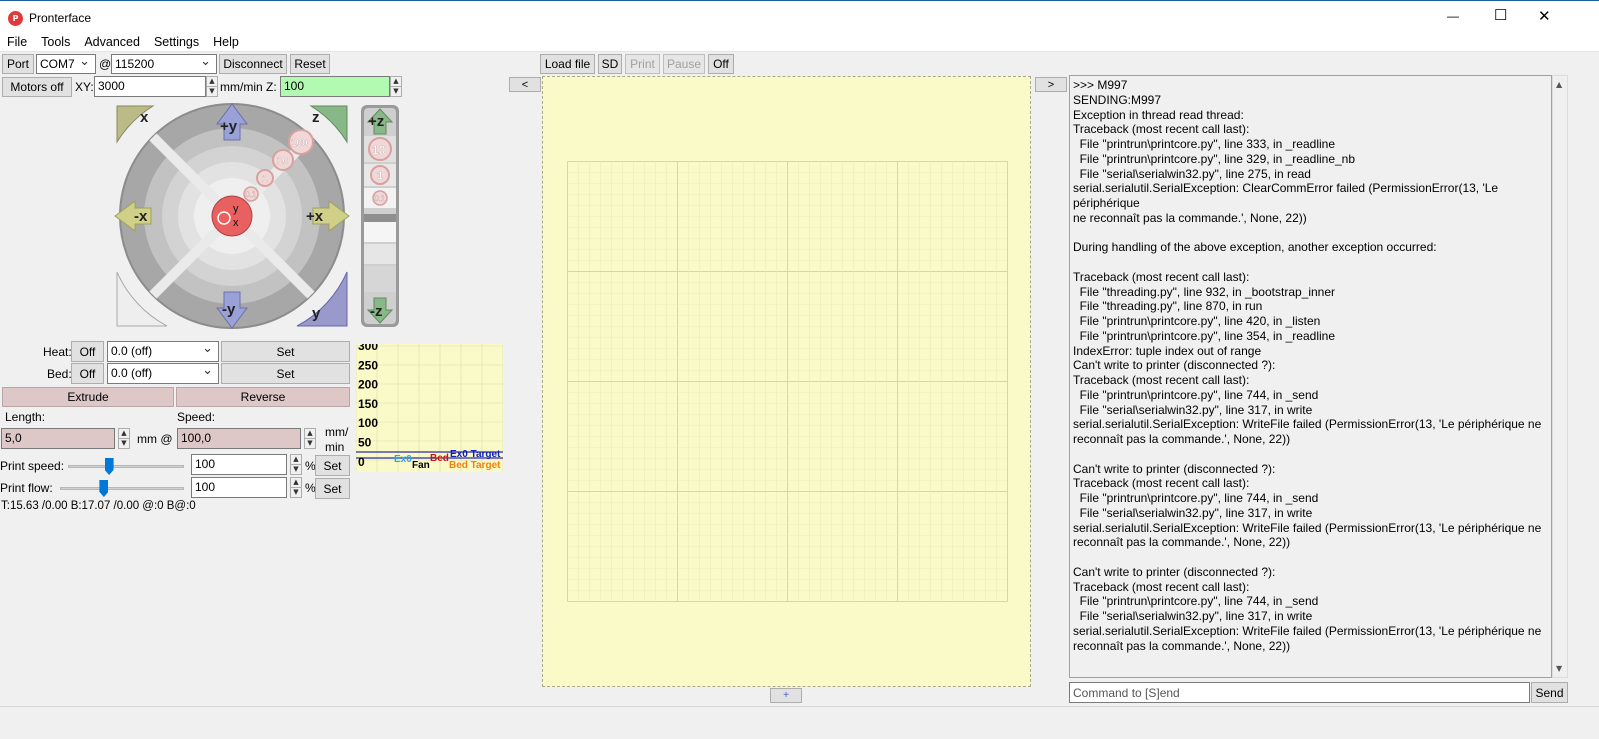  Describe the element at coordinates (87, 373) in the screenshot. I see `bed-off-button: Off` at that location.